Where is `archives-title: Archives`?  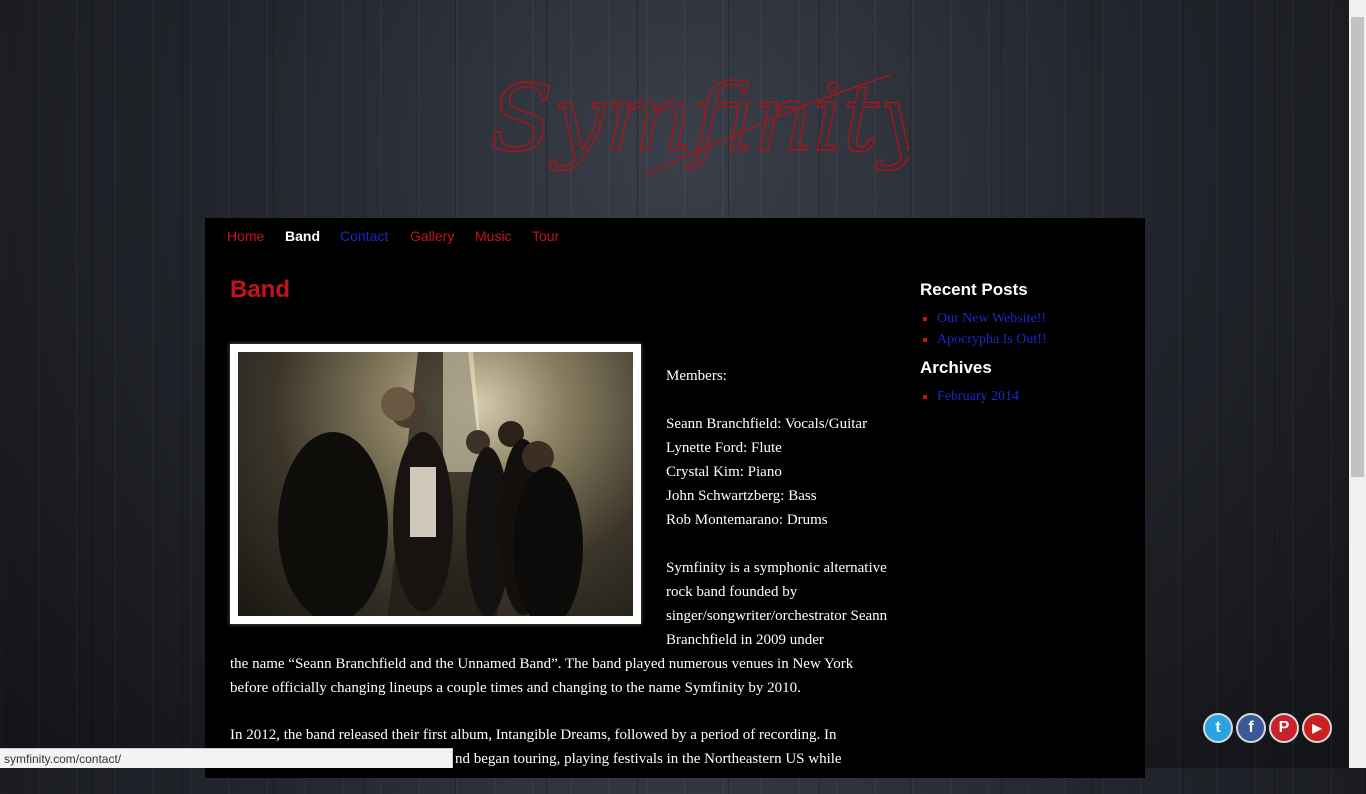
archives-title: Archives is located at coordinates (956, 367).